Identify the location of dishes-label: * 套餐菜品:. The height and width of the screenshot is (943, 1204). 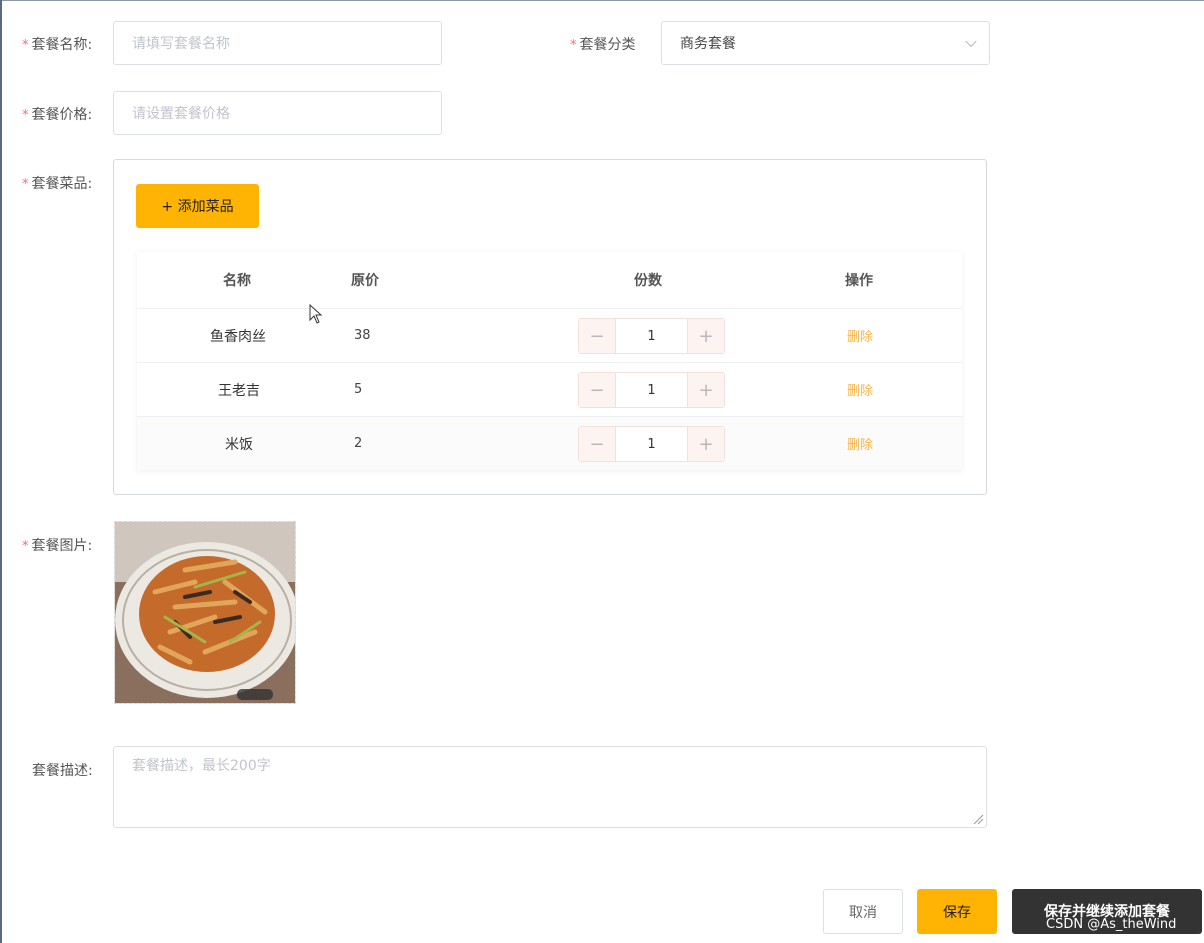
(57, 184).